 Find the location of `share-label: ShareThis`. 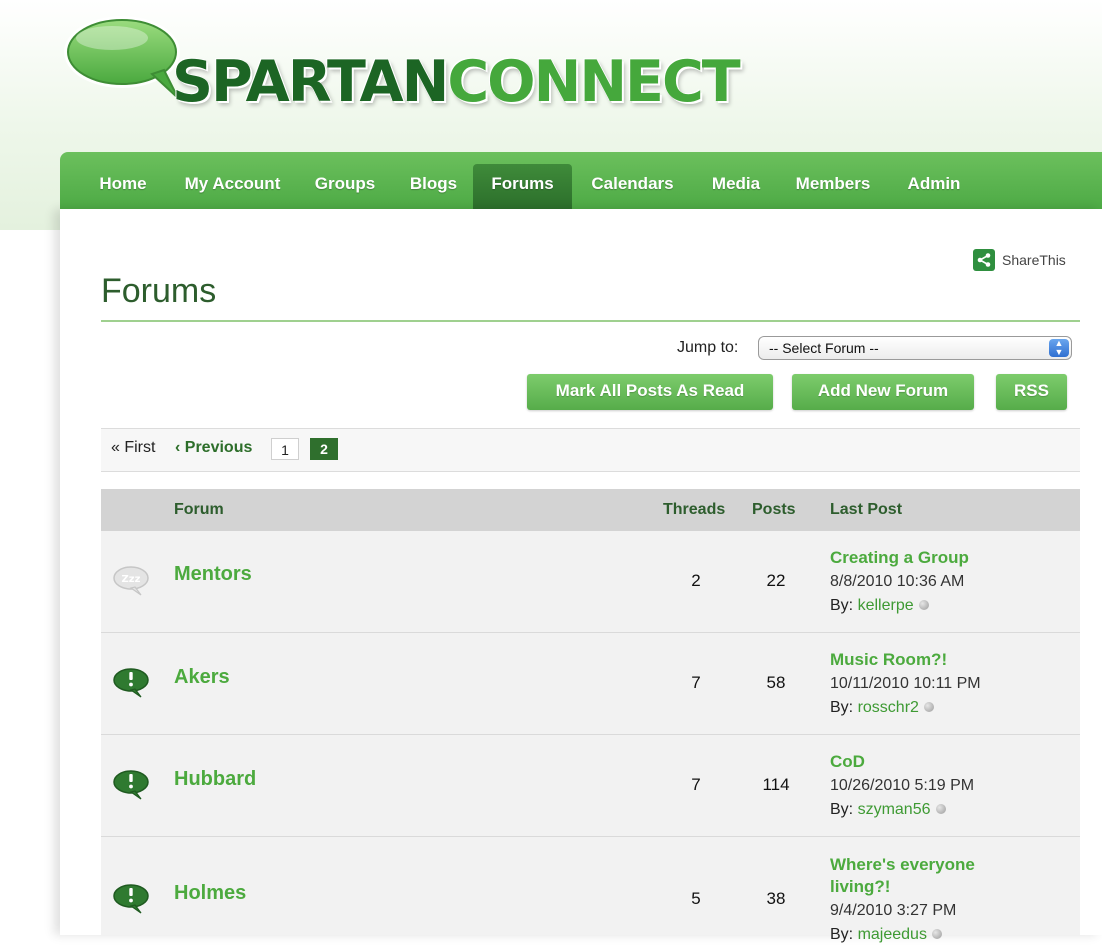

share-label: ShareThis is located at coordinates (1034, 260).